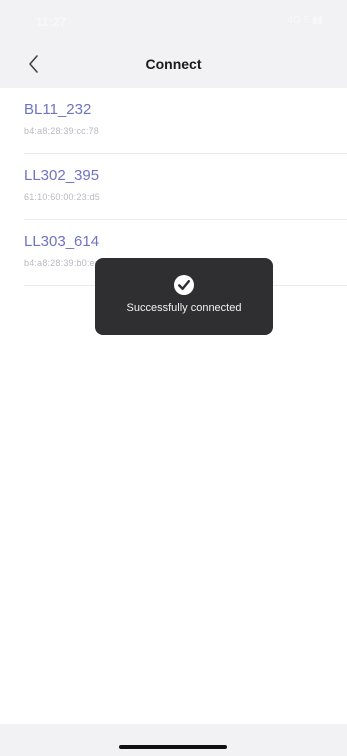  What do you see at coordinates (305, 20) in the screenshot?
I see `status-indicators: 4G 5 ▮▮` at bounding box center [305, 20].